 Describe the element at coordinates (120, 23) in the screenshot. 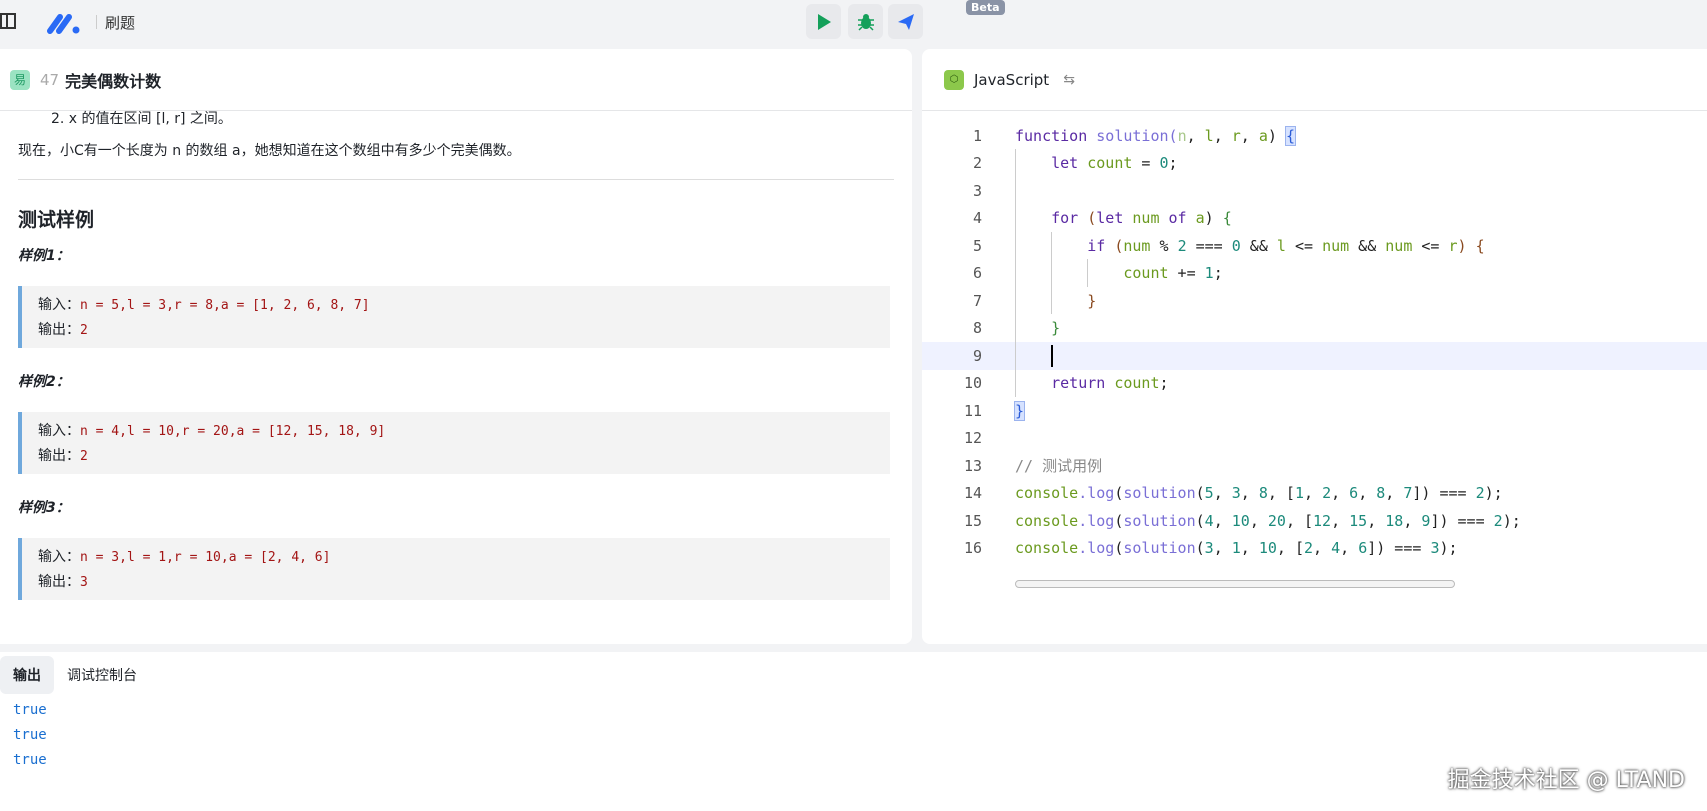

I see `app-title: 刷题` at that location.